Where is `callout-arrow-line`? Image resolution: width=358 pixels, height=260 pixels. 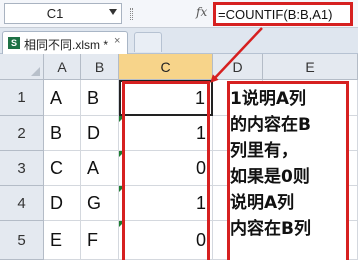
callout-arrow-line is located at coordinates (236, 55).